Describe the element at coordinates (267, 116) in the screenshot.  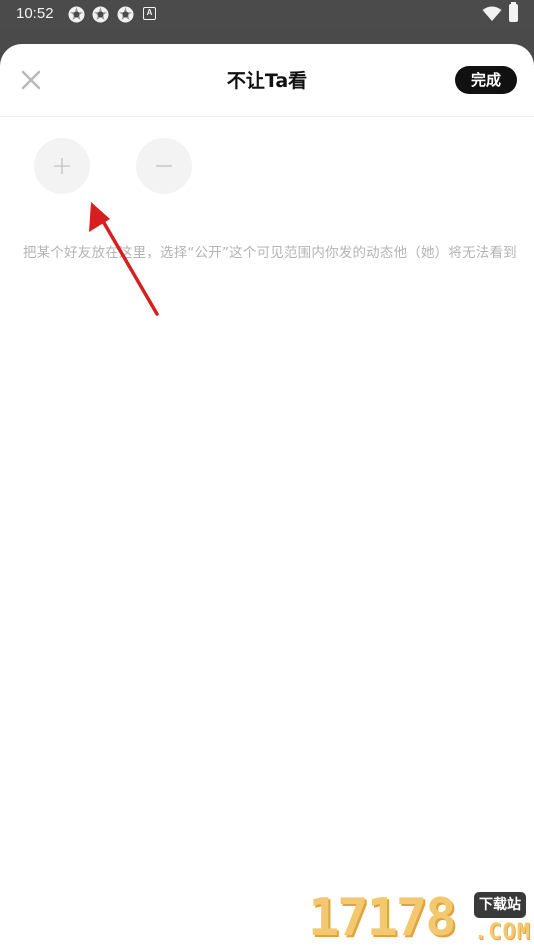
I see `header-divider` at that location.